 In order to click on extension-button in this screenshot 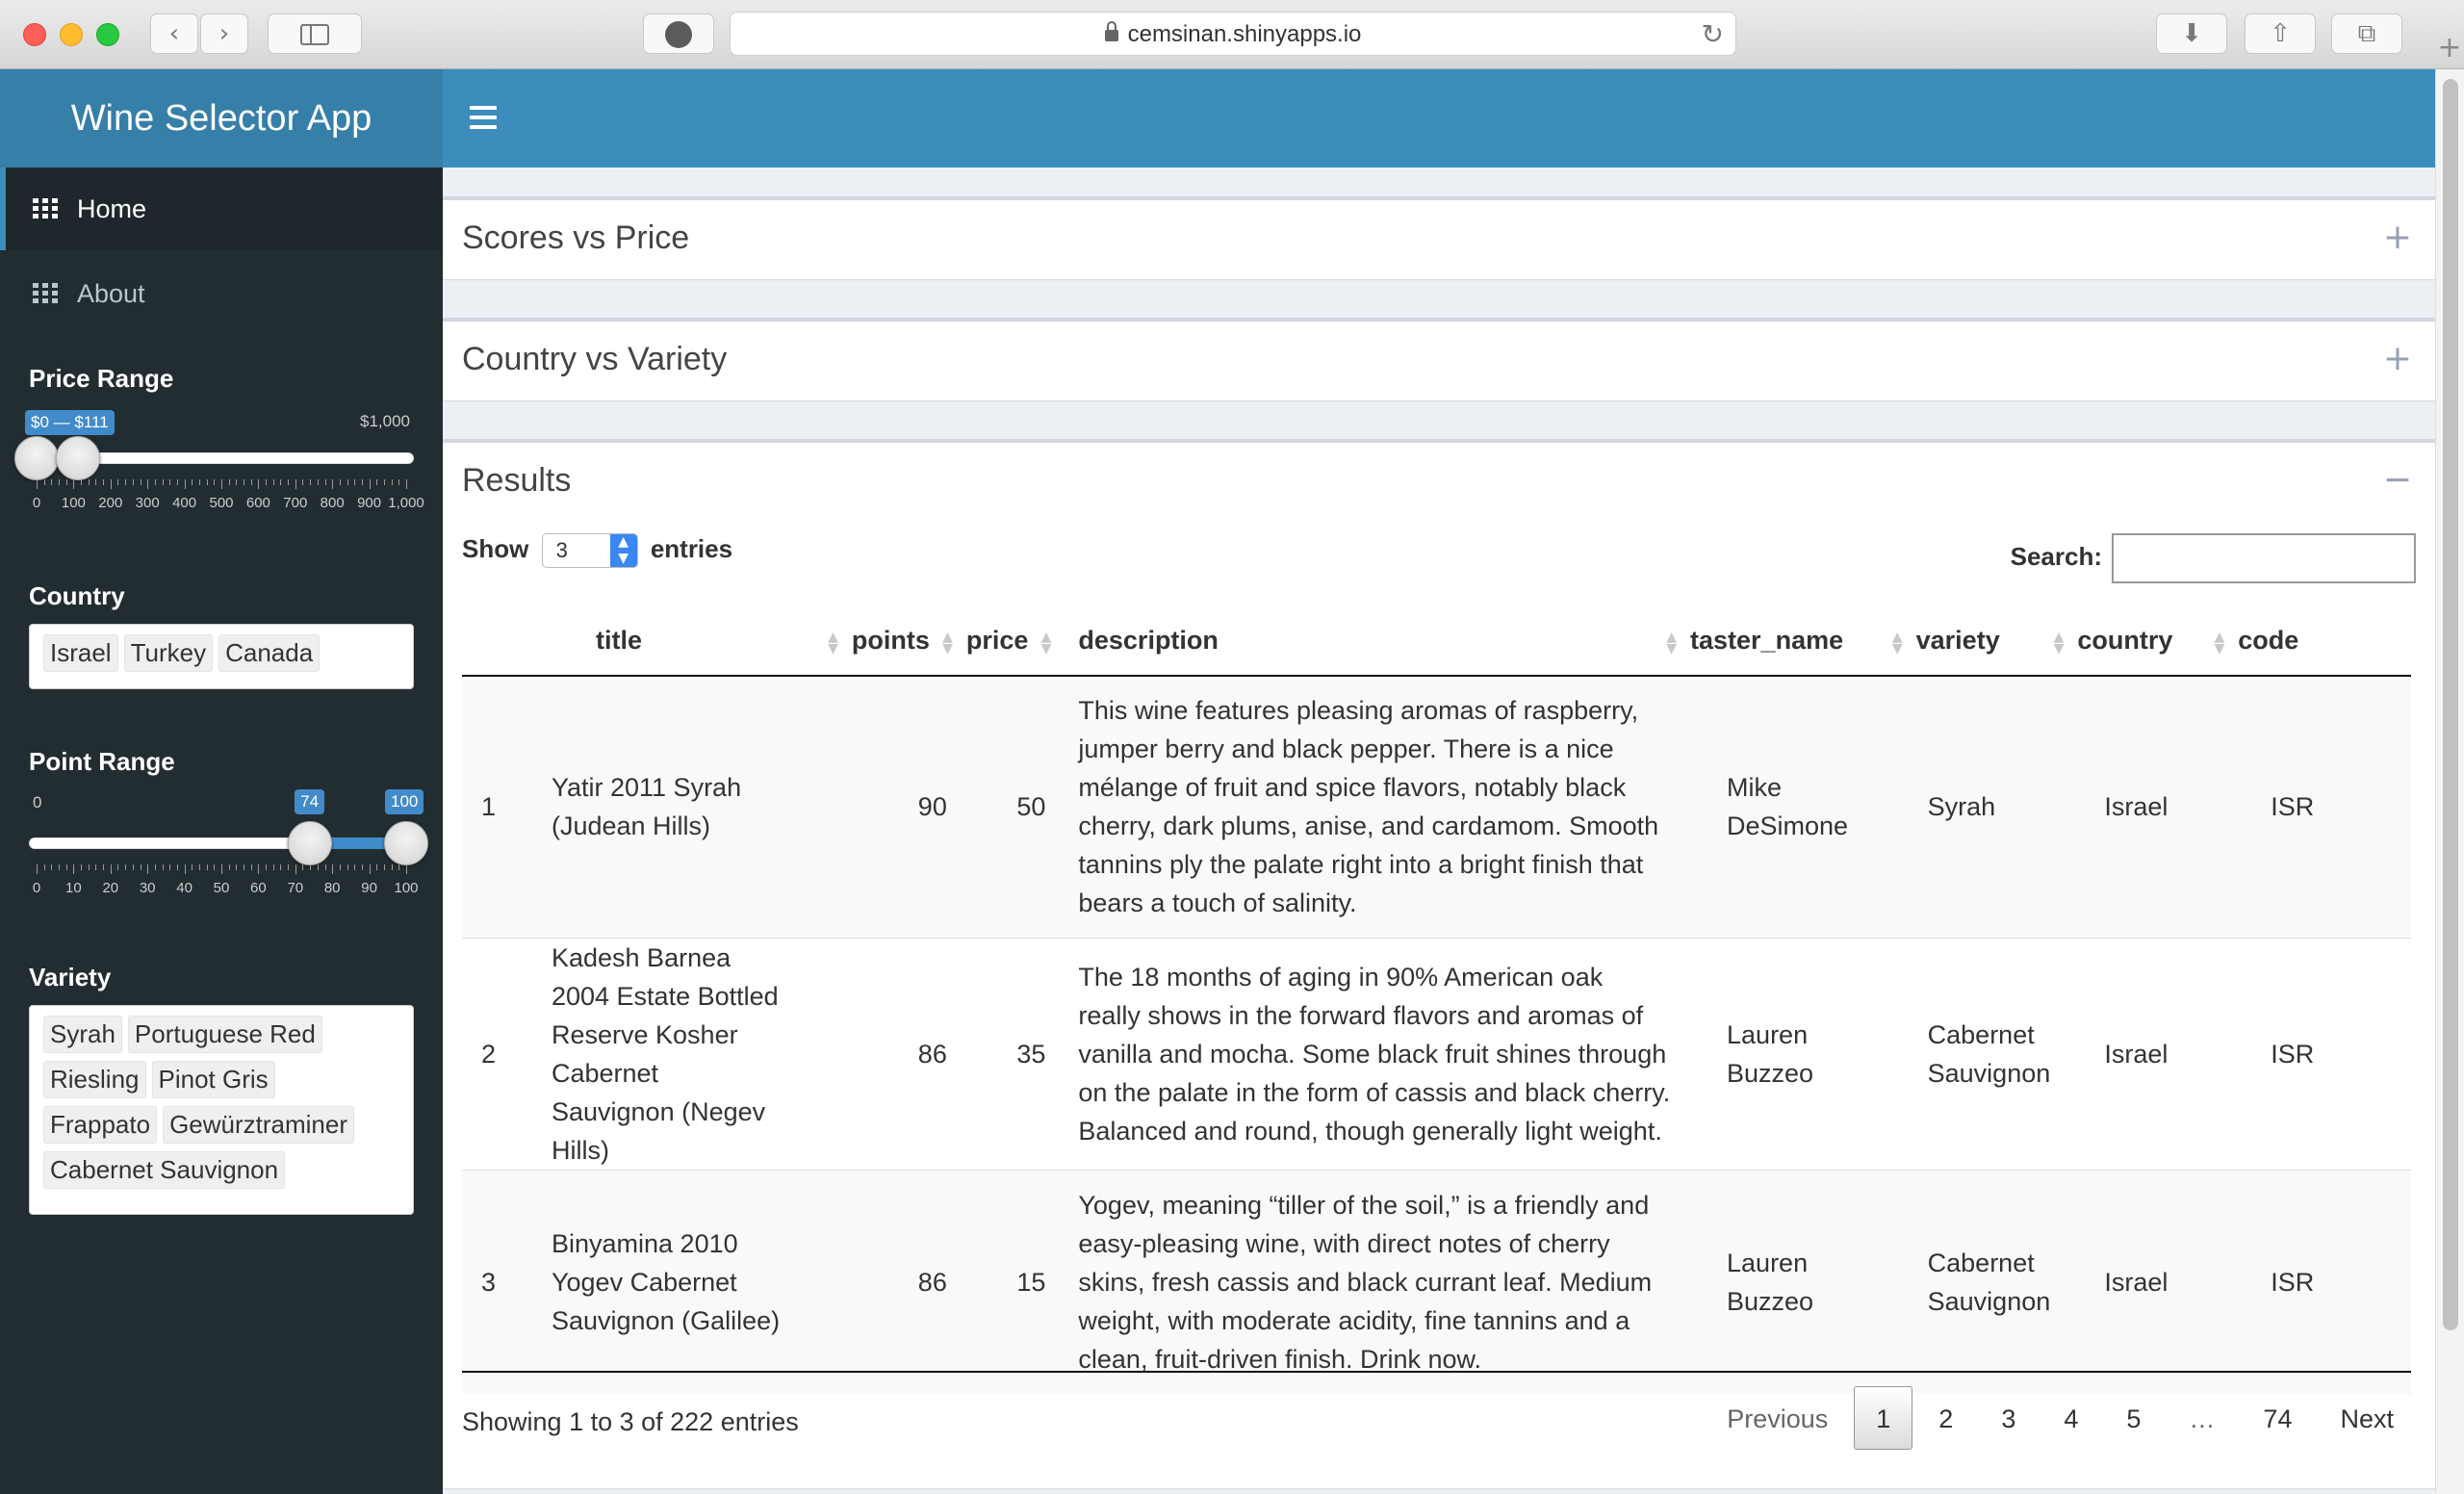, I will do `click(678, 33)`.